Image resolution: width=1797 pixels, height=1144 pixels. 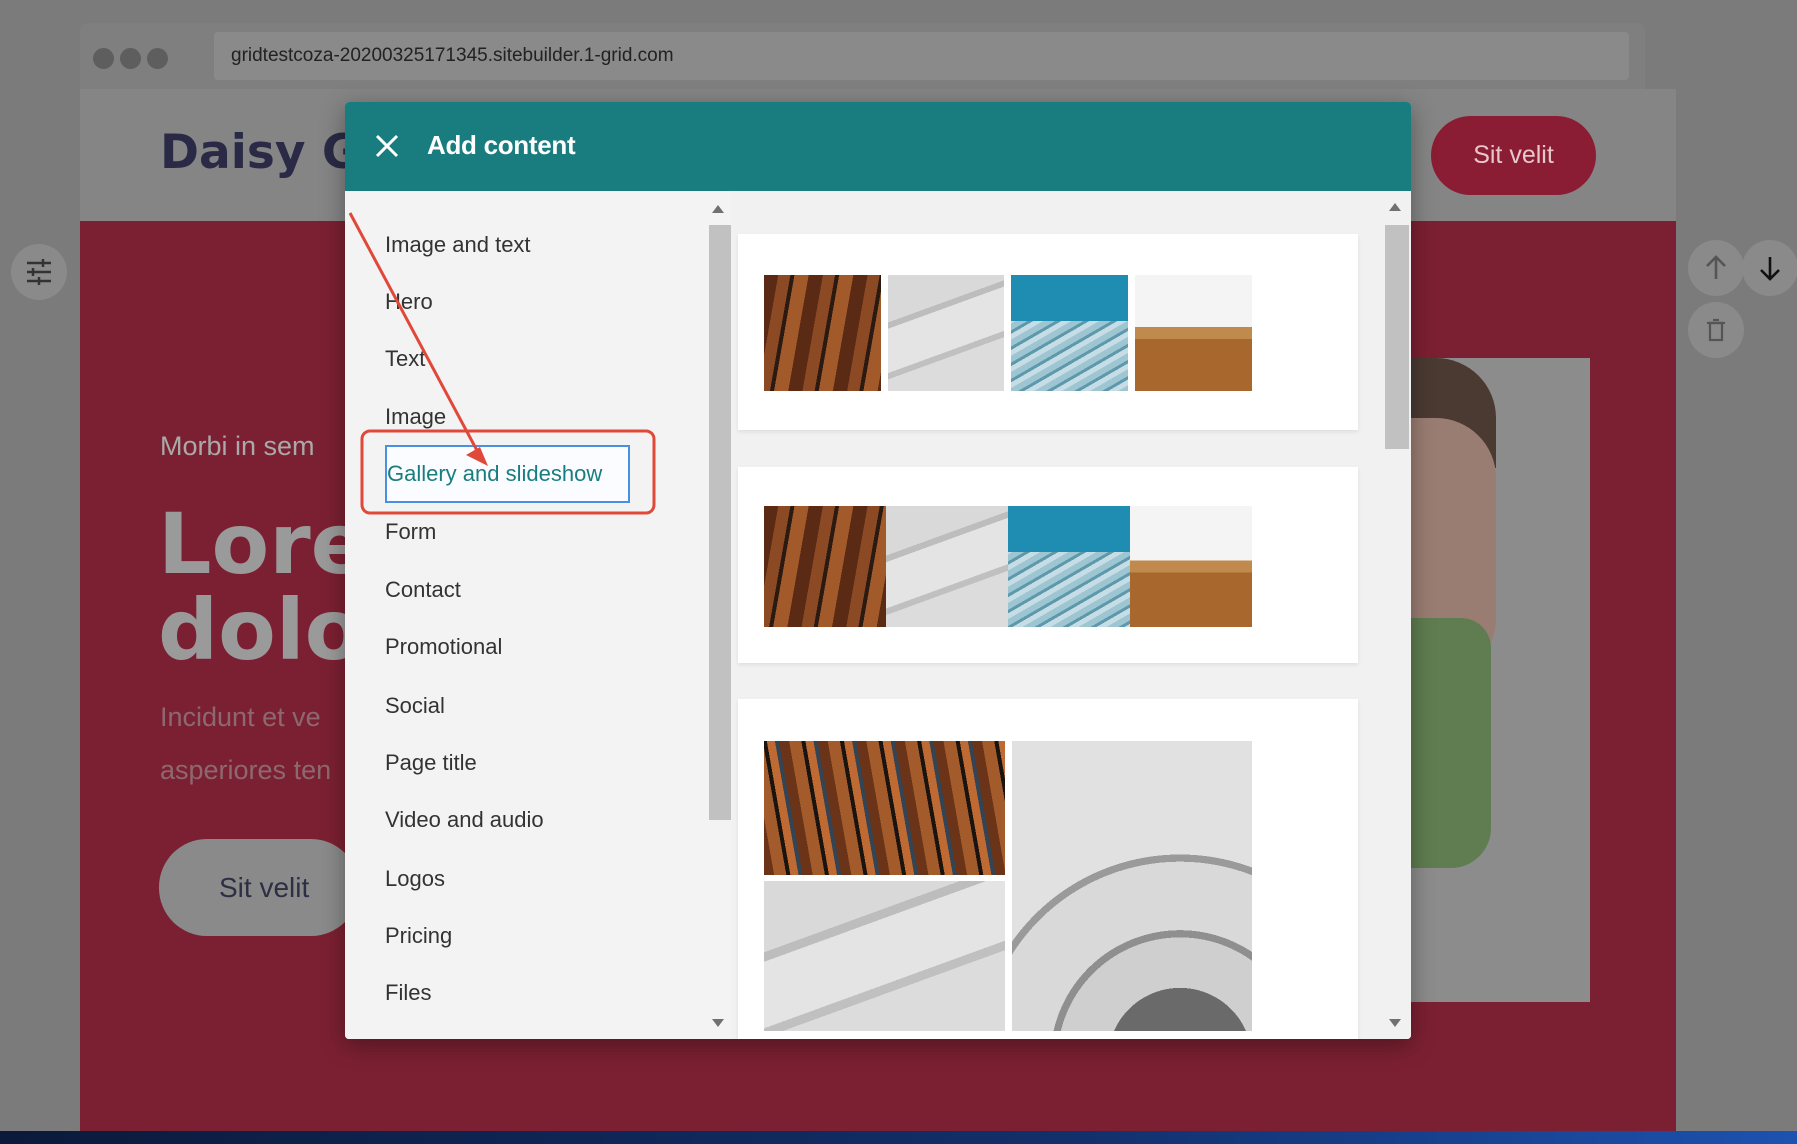 I want to click on annotation-arrowhead, so click(x=477, y=456).